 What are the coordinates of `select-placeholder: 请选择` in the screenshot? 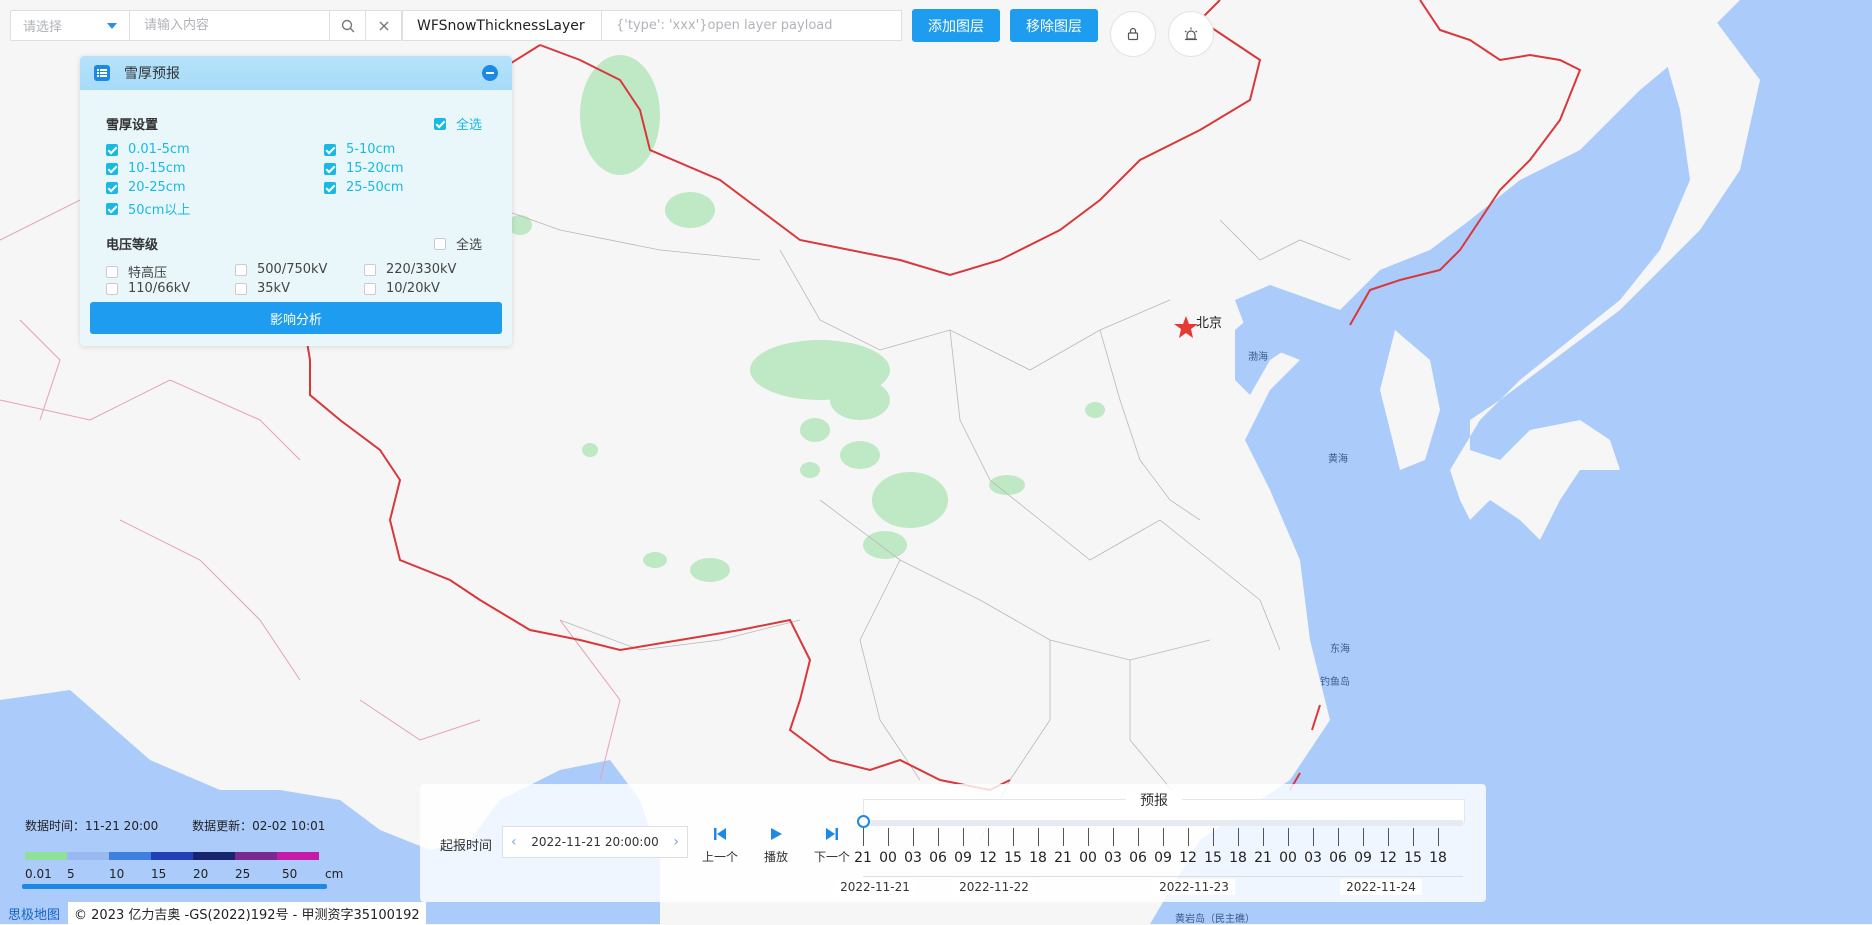 It's located at (43, 27).